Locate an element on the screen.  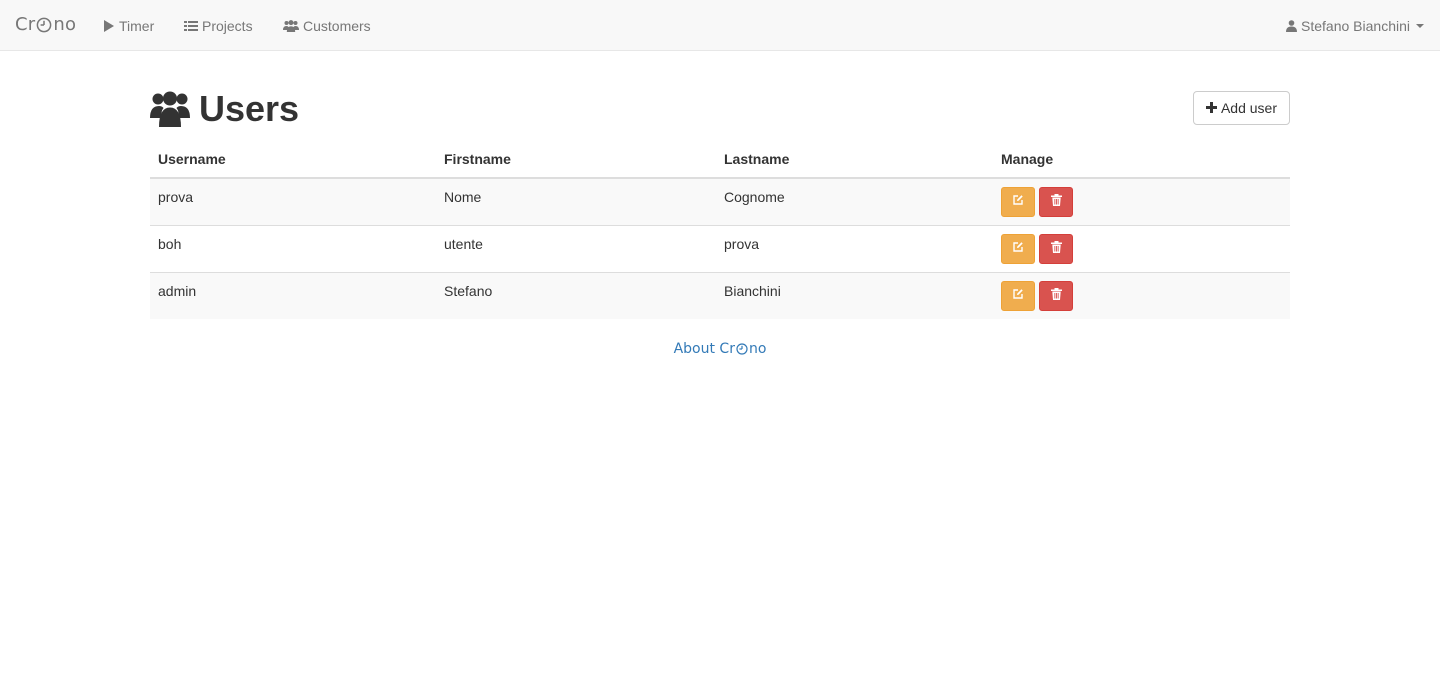
cell-lastname: Cognome is located at coordinates (854, 201).